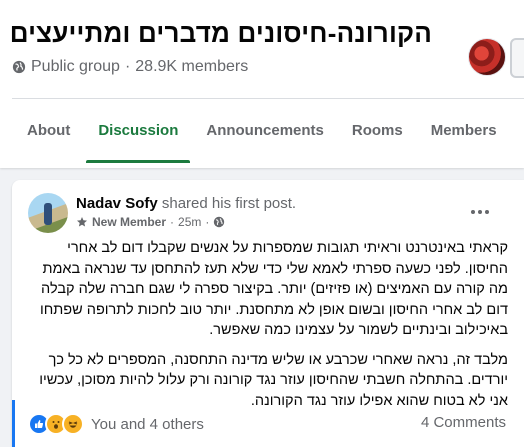  Describe the element at coordinates (117, 203) in the screenshot. I see `author-name: Nadav Sofy` at that location.